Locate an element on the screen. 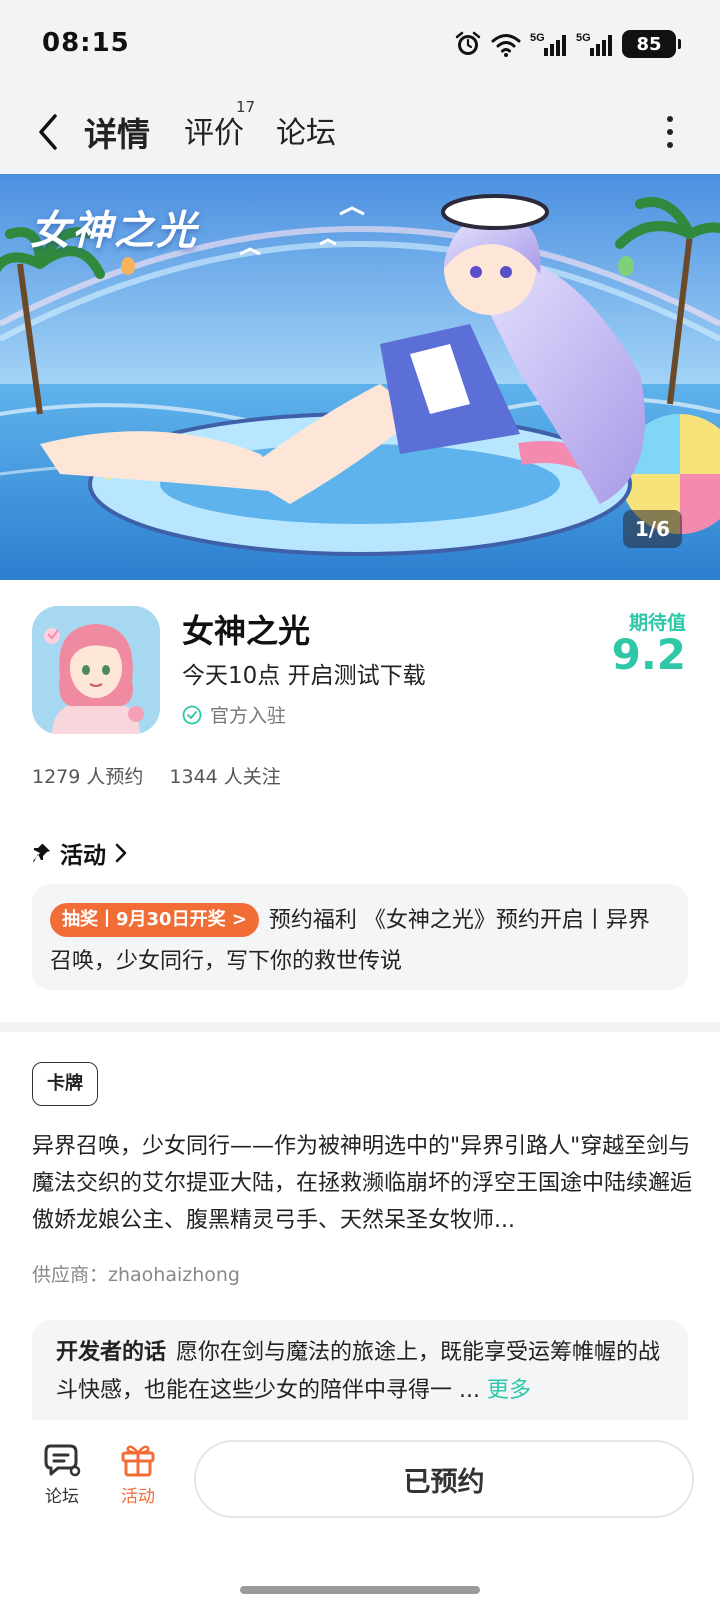 The height and width of the screenshot is (1610, 720). reservation-count: 1279 人预约 is located at coordinates (88, 777).